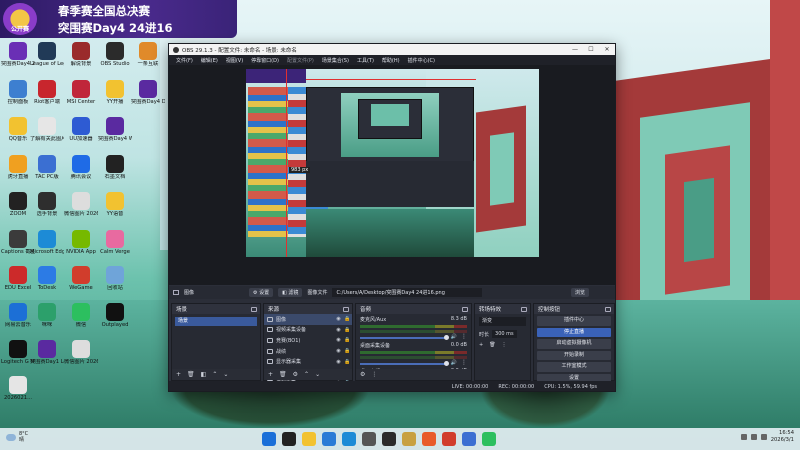 This screenshot has height=450, width=800. Describe the element at coordinates (115, 315) in the screenshot. I see `desktop-icon: Outplayed` at that location.